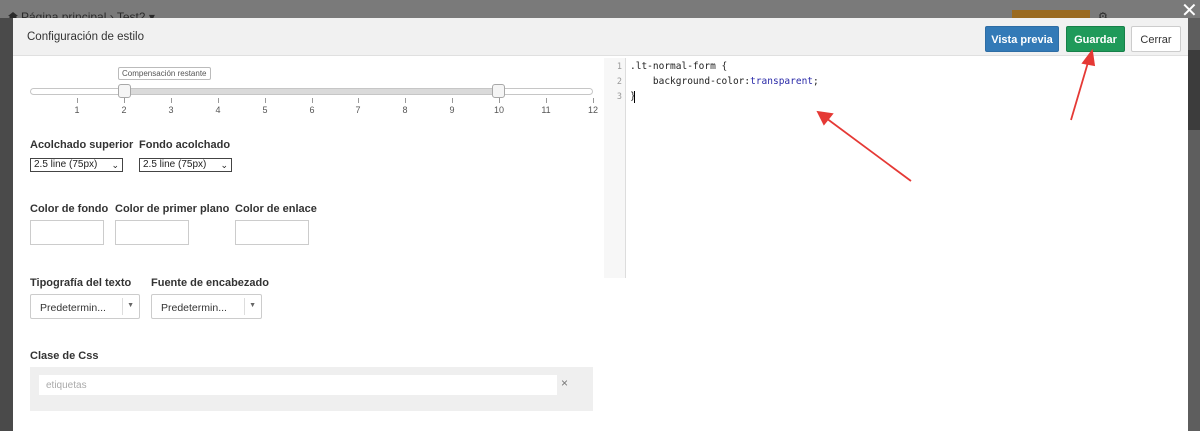  What do you see at coordinates (1194, 90) in the screenshot?
I see `background-right-block` at bounding box center [1194, 90].